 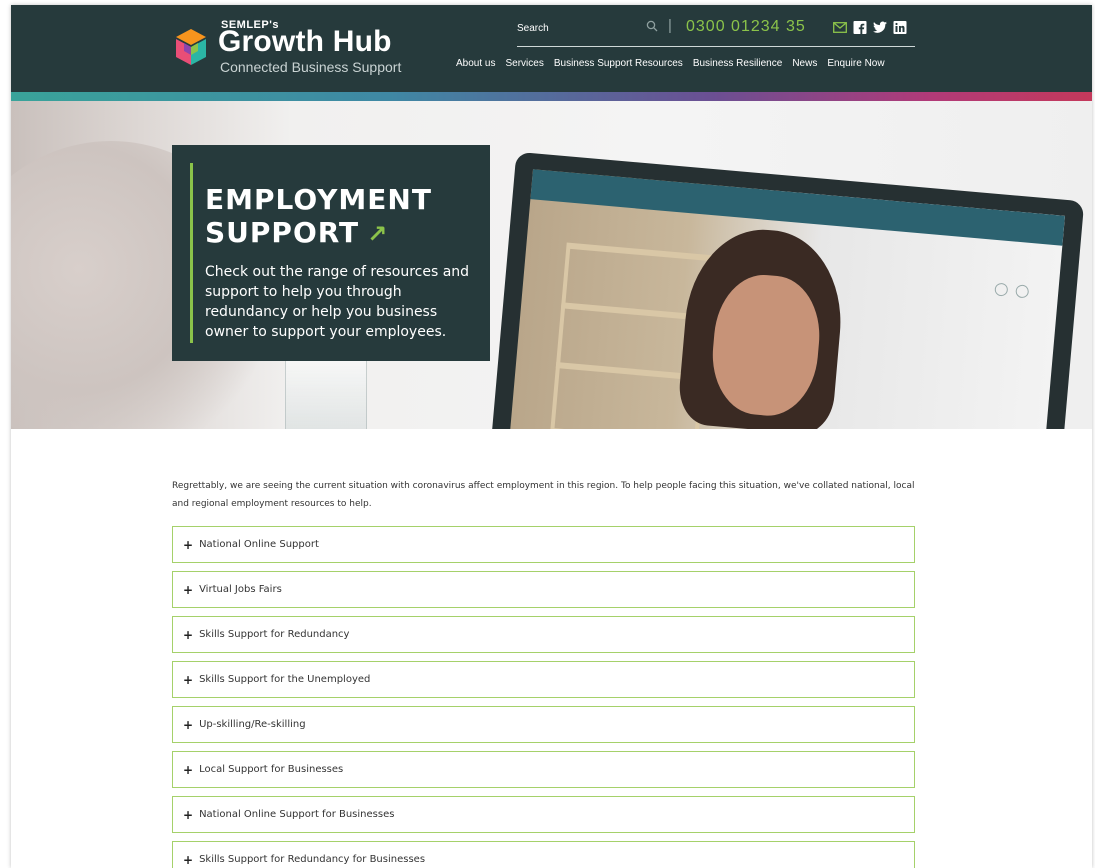 I want to click on phone-number: 0300 01234 35, so click(x=746, y=27).